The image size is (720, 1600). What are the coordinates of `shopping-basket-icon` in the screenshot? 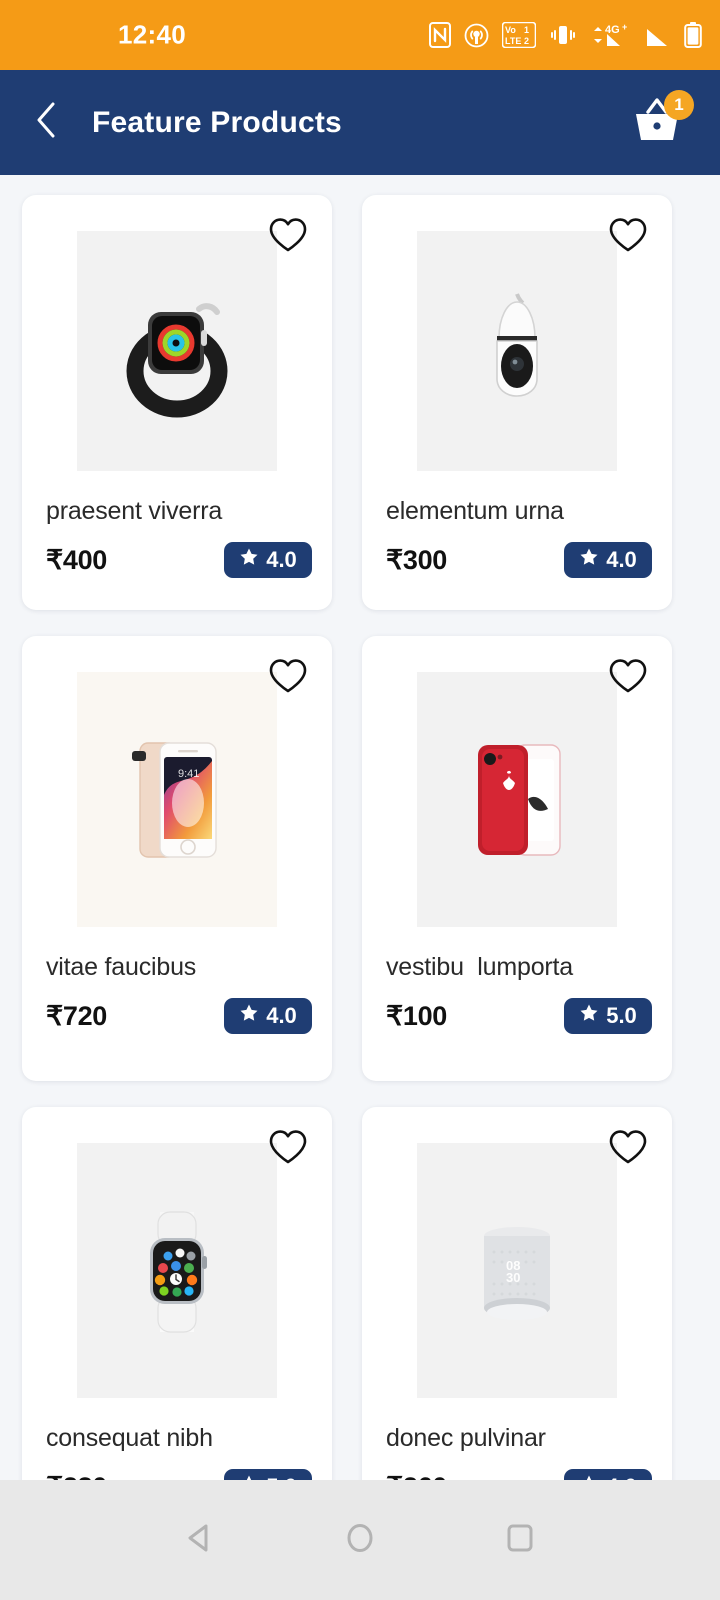 It's located at (657, 124).